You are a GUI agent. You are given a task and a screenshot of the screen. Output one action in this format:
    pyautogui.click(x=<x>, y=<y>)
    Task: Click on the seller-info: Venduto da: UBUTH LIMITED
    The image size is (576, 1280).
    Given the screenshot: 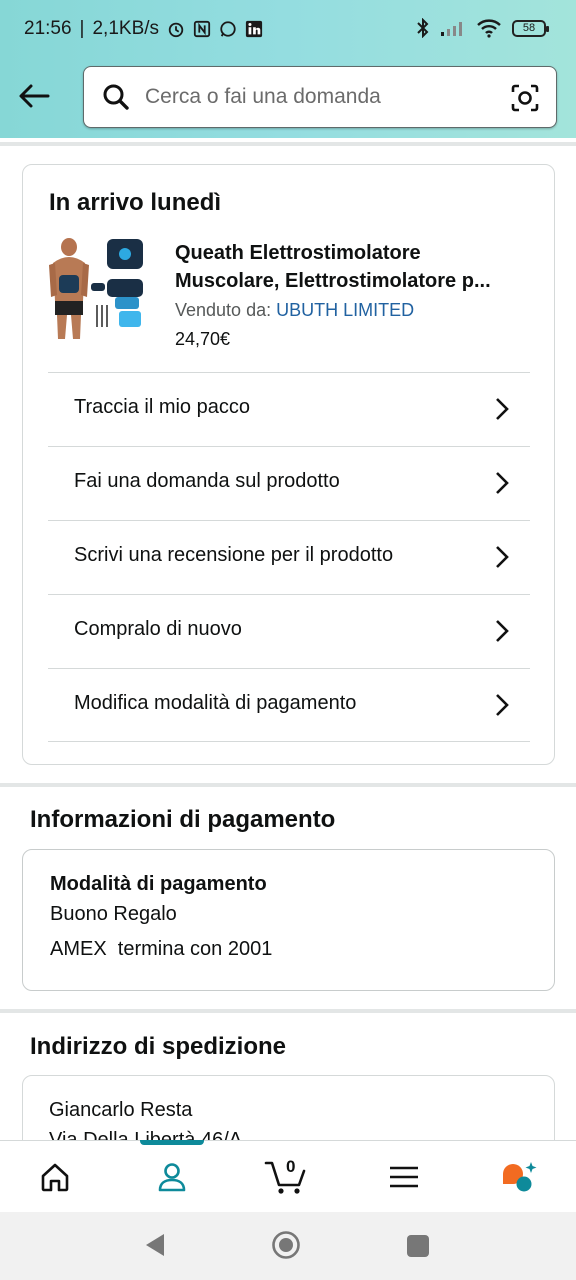 What is the action you would take?
    pyautogui.click(x=294, y=310)
    